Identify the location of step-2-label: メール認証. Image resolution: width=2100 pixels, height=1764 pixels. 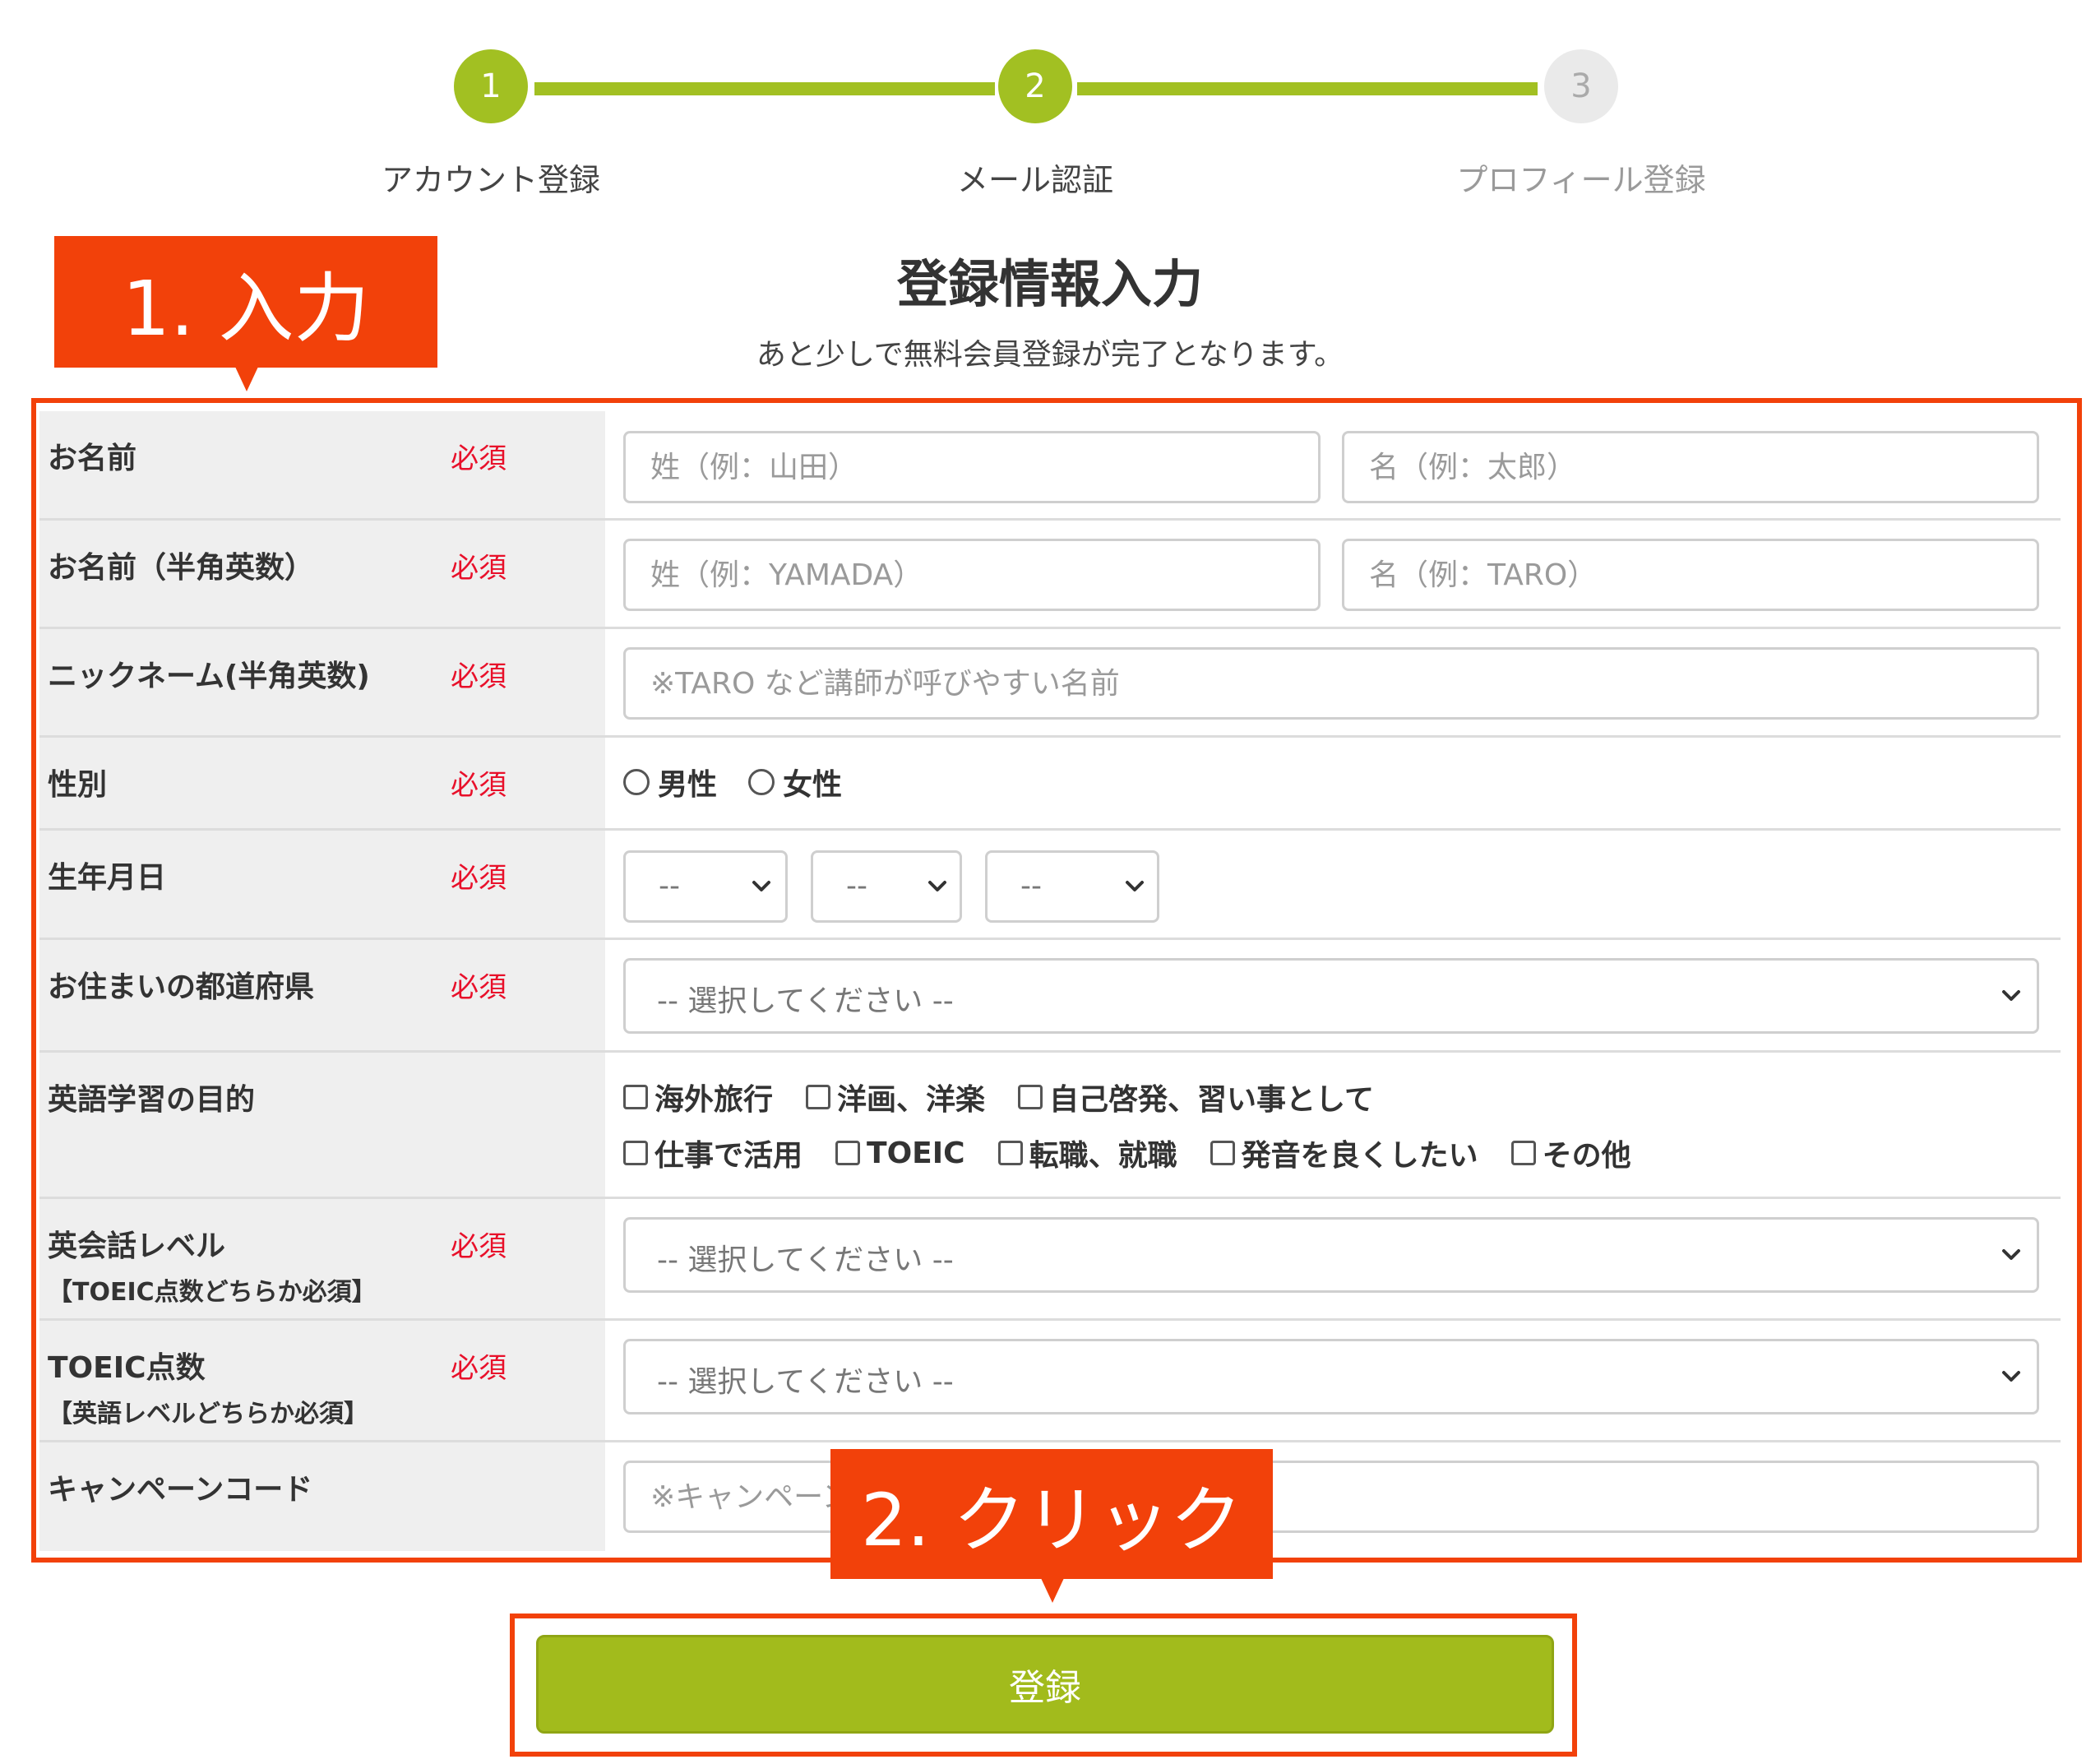
(1034, 180).